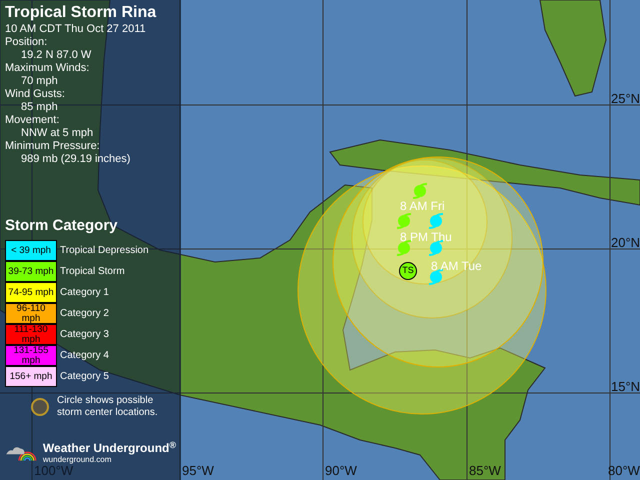 This screenshot has height=480, width=640. What do you see at coordinates (62, 226) in the screenshot?
I see `legend-title: Storm Category` at bounding box center [62, 226].